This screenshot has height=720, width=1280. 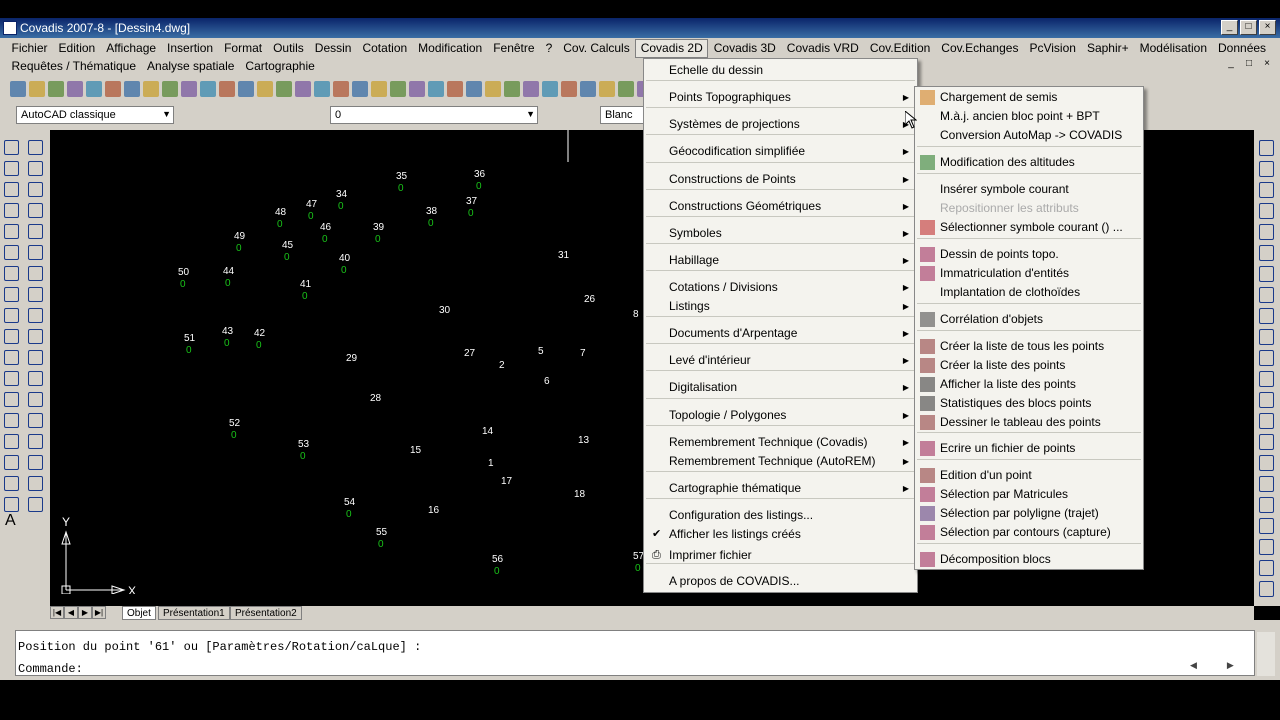 I want to click on layer-combo: 0 ▼, so click(x=434, y=115).